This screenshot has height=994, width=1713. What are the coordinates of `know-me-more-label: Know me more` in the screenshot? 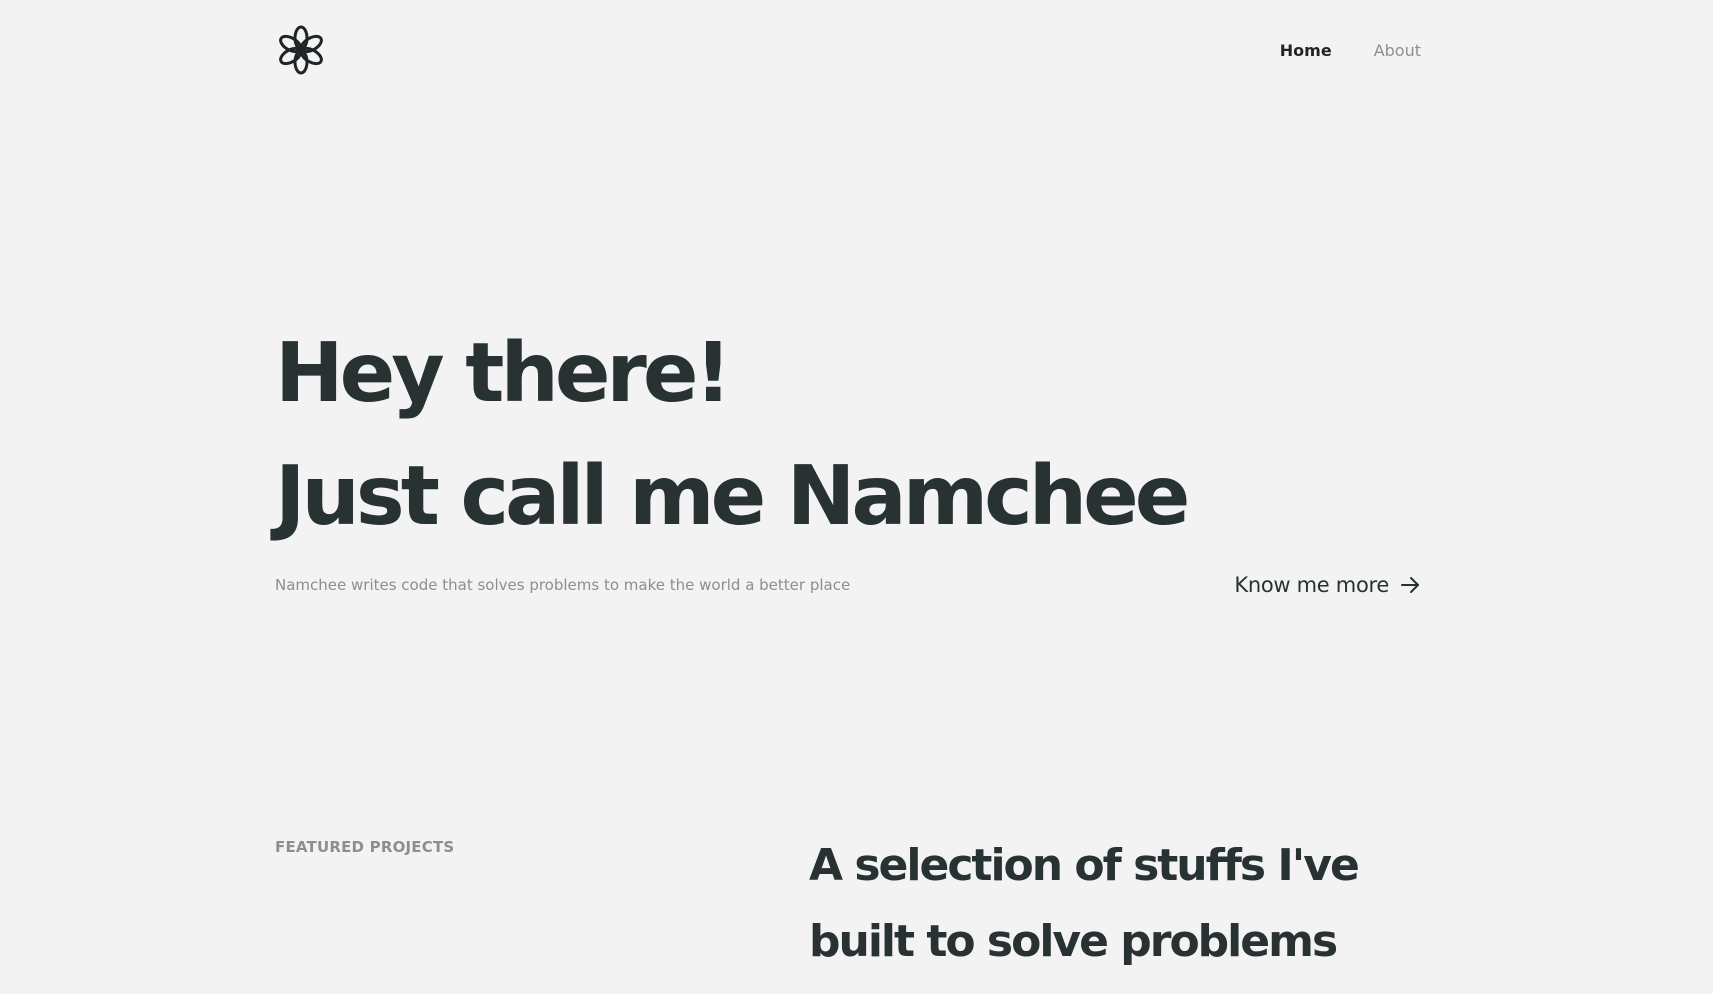 It's located at (1311, 585).